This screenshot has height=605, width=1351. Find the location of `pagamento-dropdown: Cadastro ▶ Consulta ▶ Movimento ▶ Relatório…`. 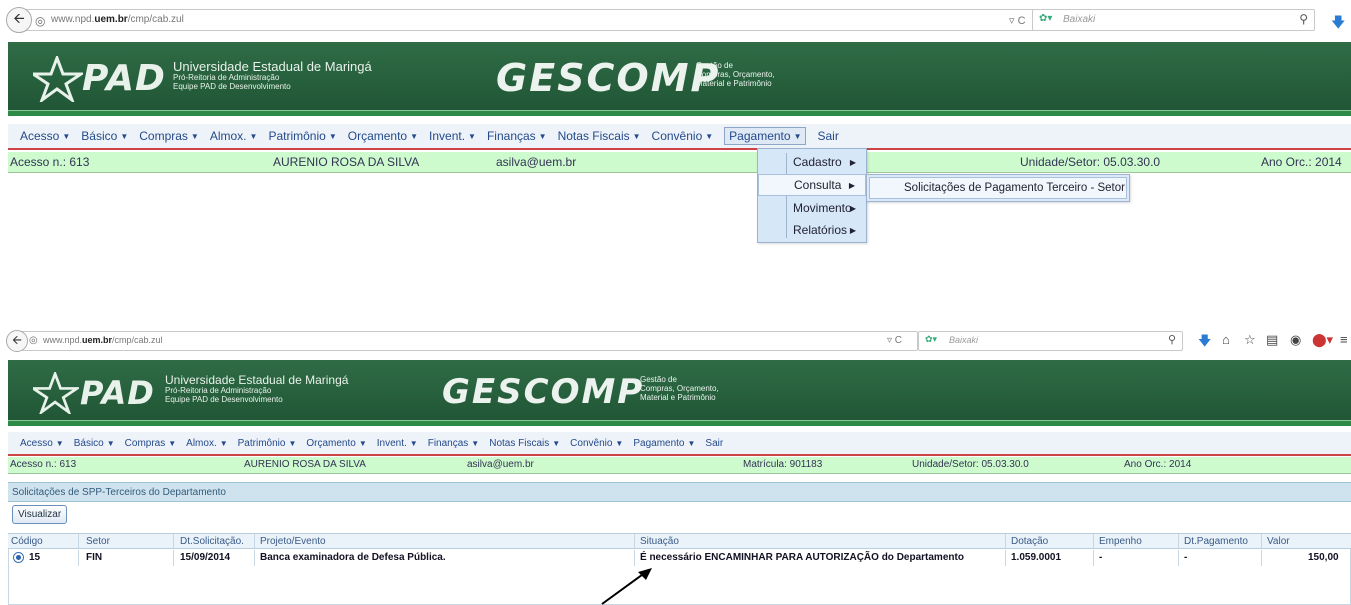

pagamento-dropdown: Cadastro ▶ Consulta ▶ Movimento ▶ Relatório… is located at coordinates (812, 195).